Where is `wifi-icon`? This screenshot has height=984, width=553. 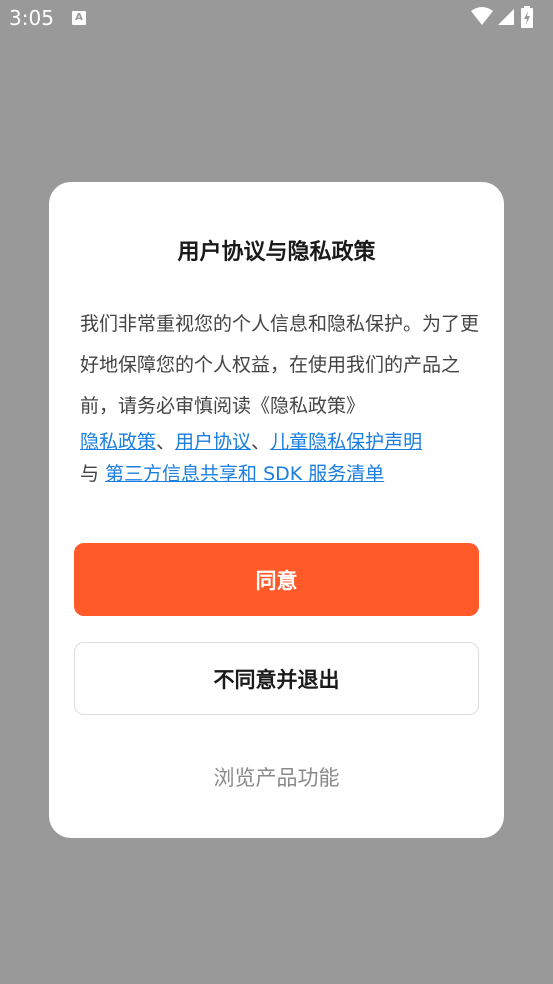 wifi-icon is located at coordinates (482, 16).